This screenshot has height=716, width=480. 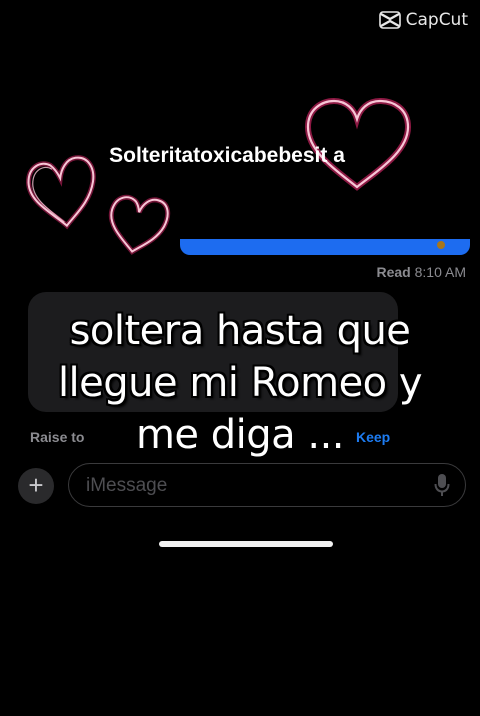 What do you see at coordinates (139, 224) in the screenshot?
I see `heart-icon` at bounding box center [139, 224].